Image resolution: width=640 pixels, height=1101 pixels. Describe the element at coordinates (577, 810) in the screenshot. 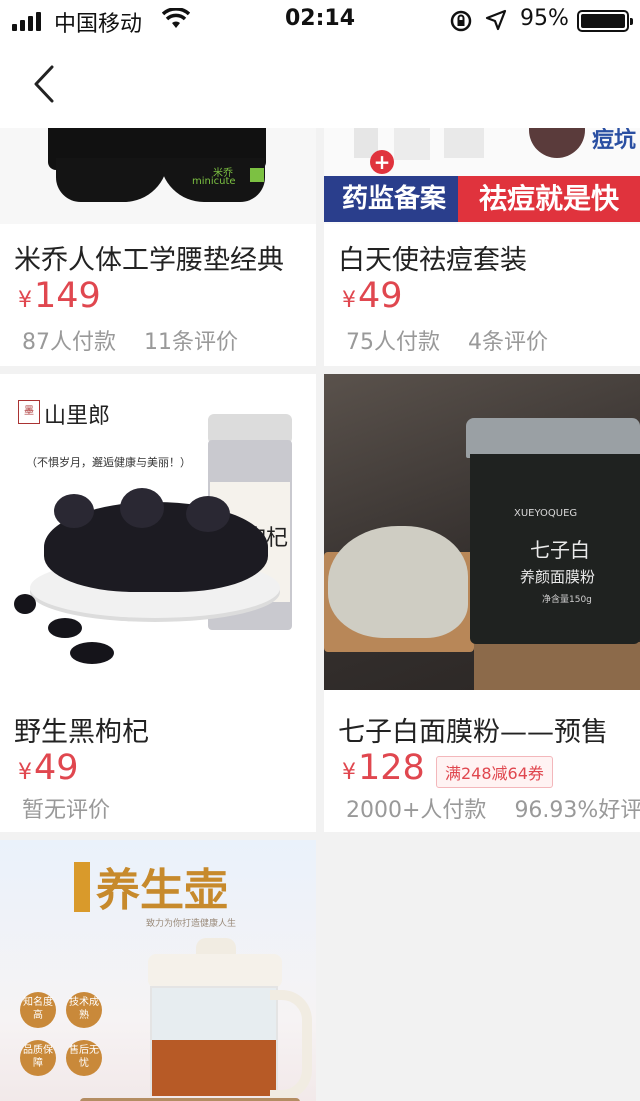

I see `review-count: 96.93%好评` at that location.